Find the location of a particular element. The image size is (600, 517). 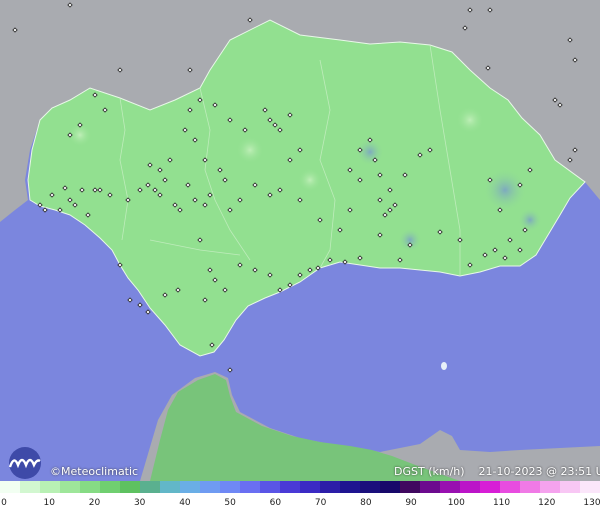

map-info: DGST (km/h) 21-10-2023 @ 23:51 UTC is located at coordinates (497, 471).